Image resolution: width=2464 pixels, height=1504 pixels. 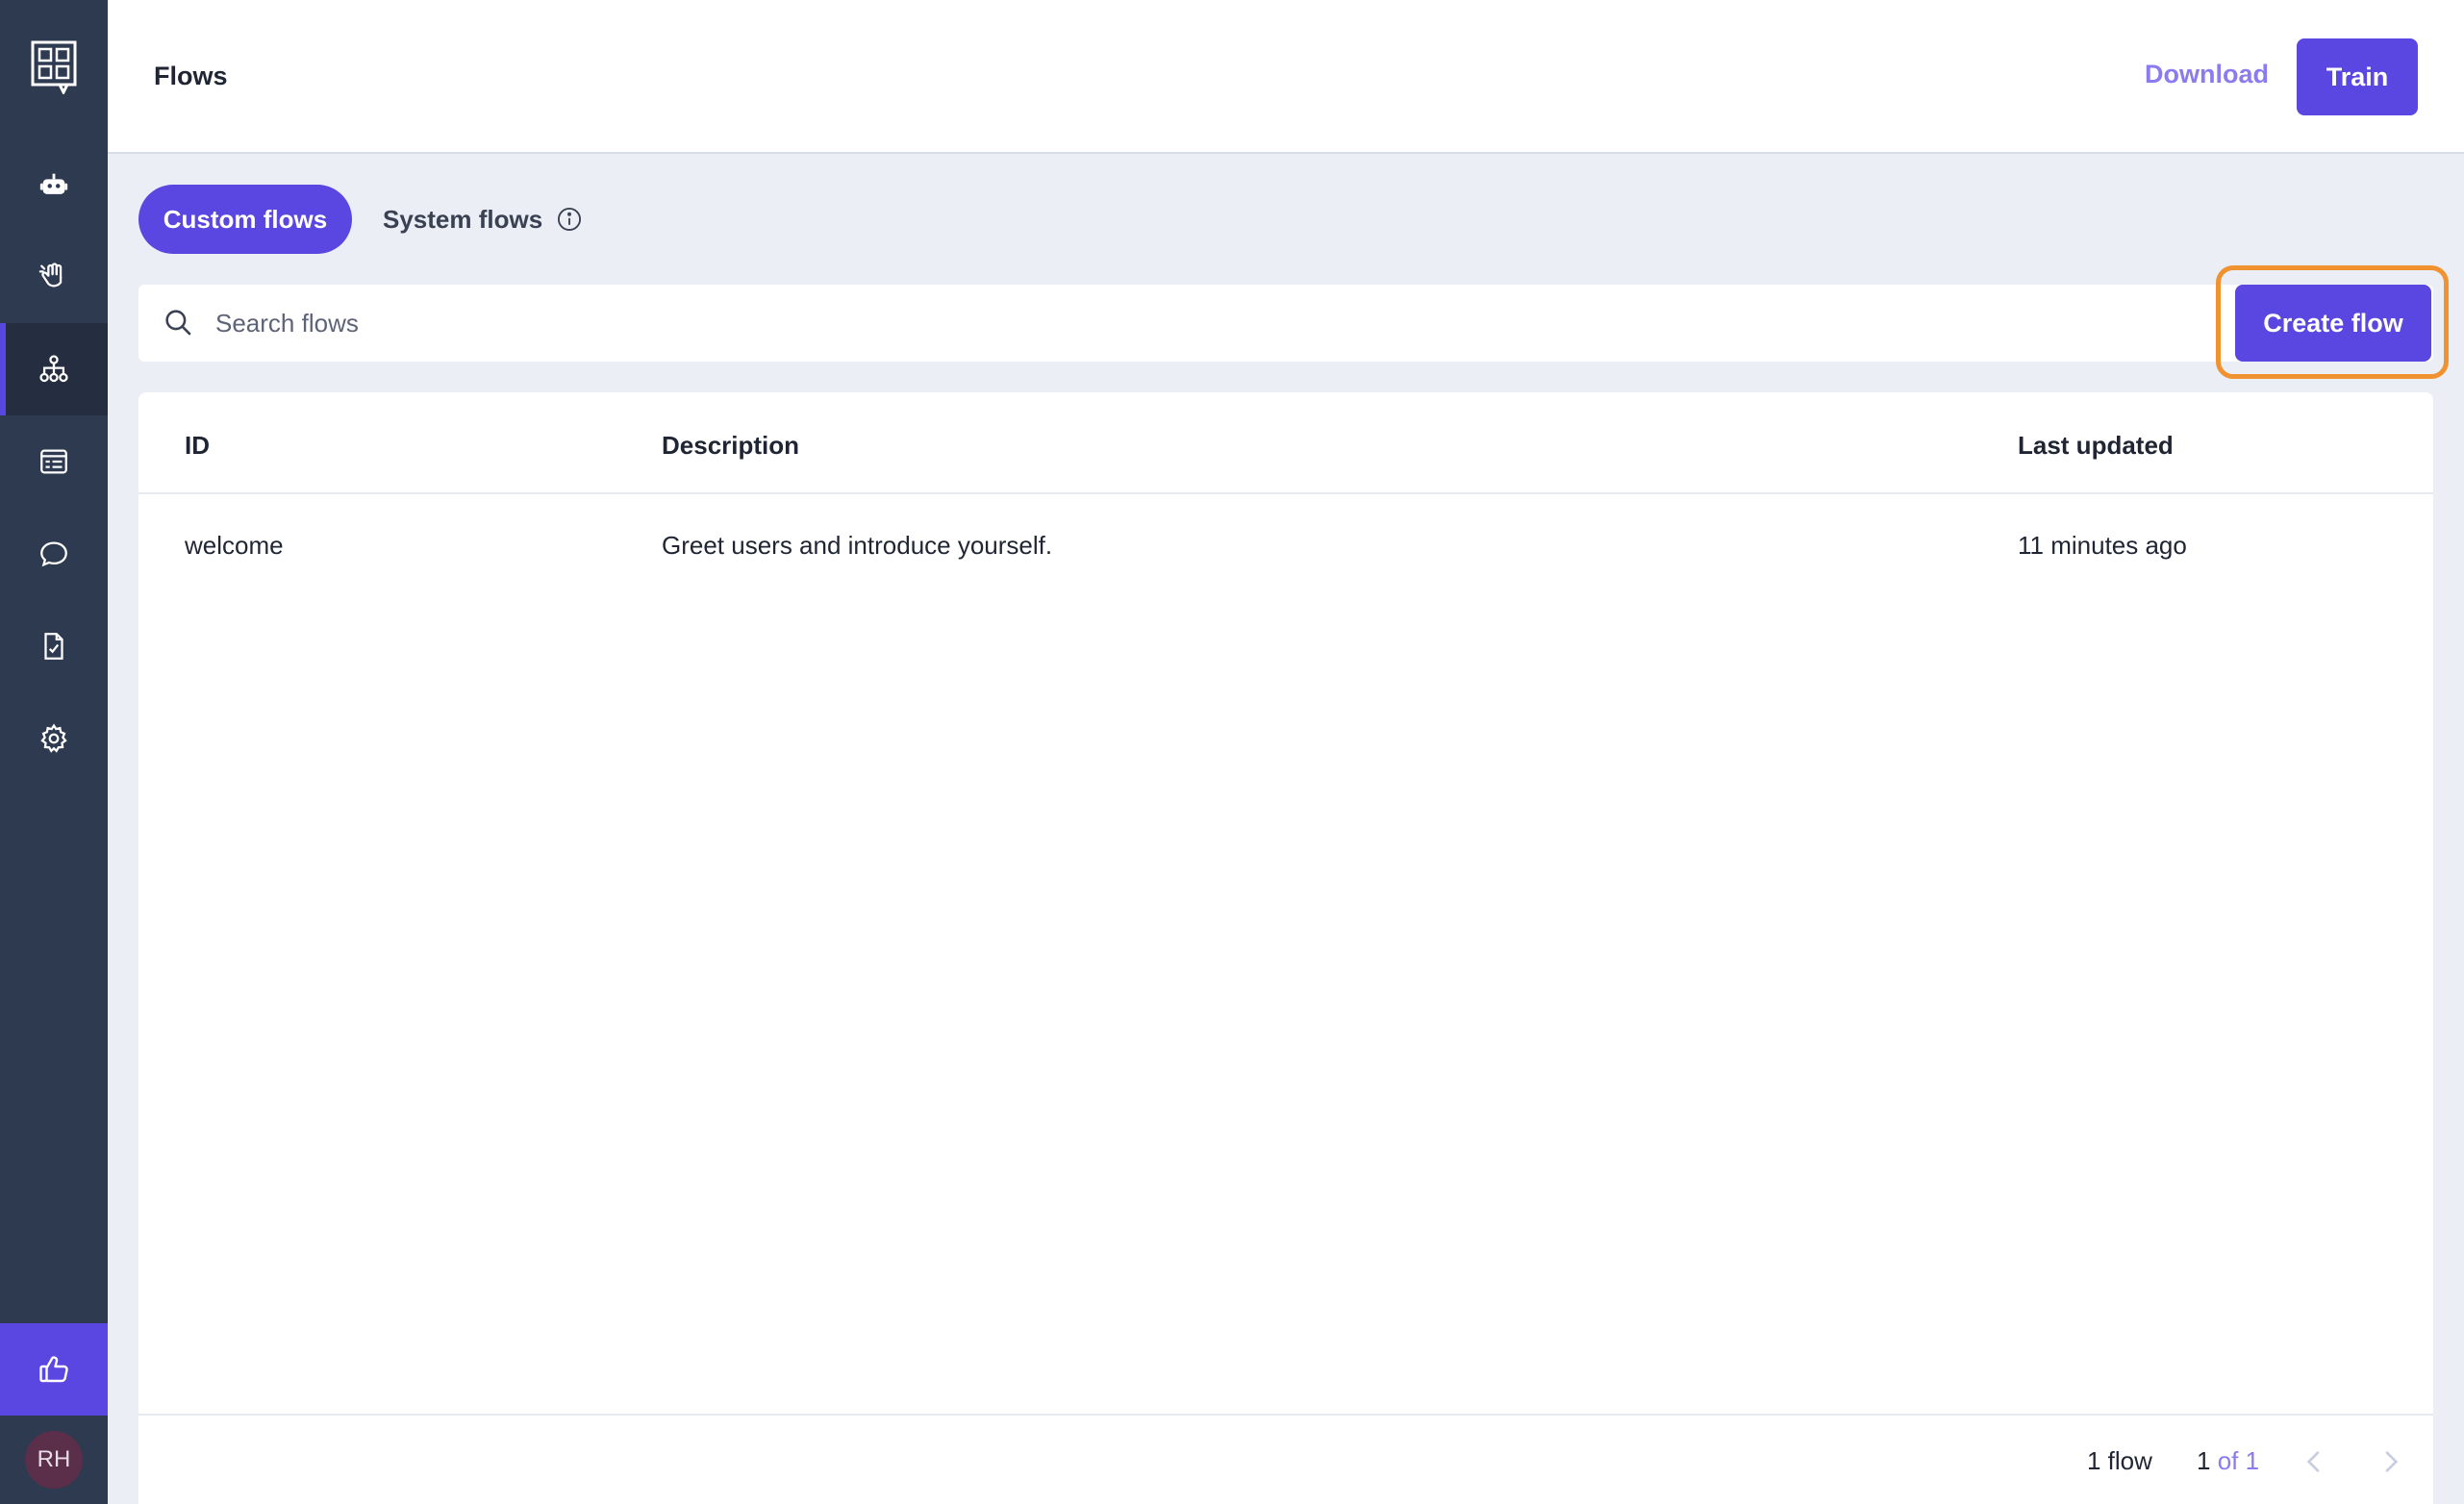 What do you see at coordinates (2204, 1461) in the screenshot?
I see `pagination-current: 1` at bounding box center [2204, 1461].